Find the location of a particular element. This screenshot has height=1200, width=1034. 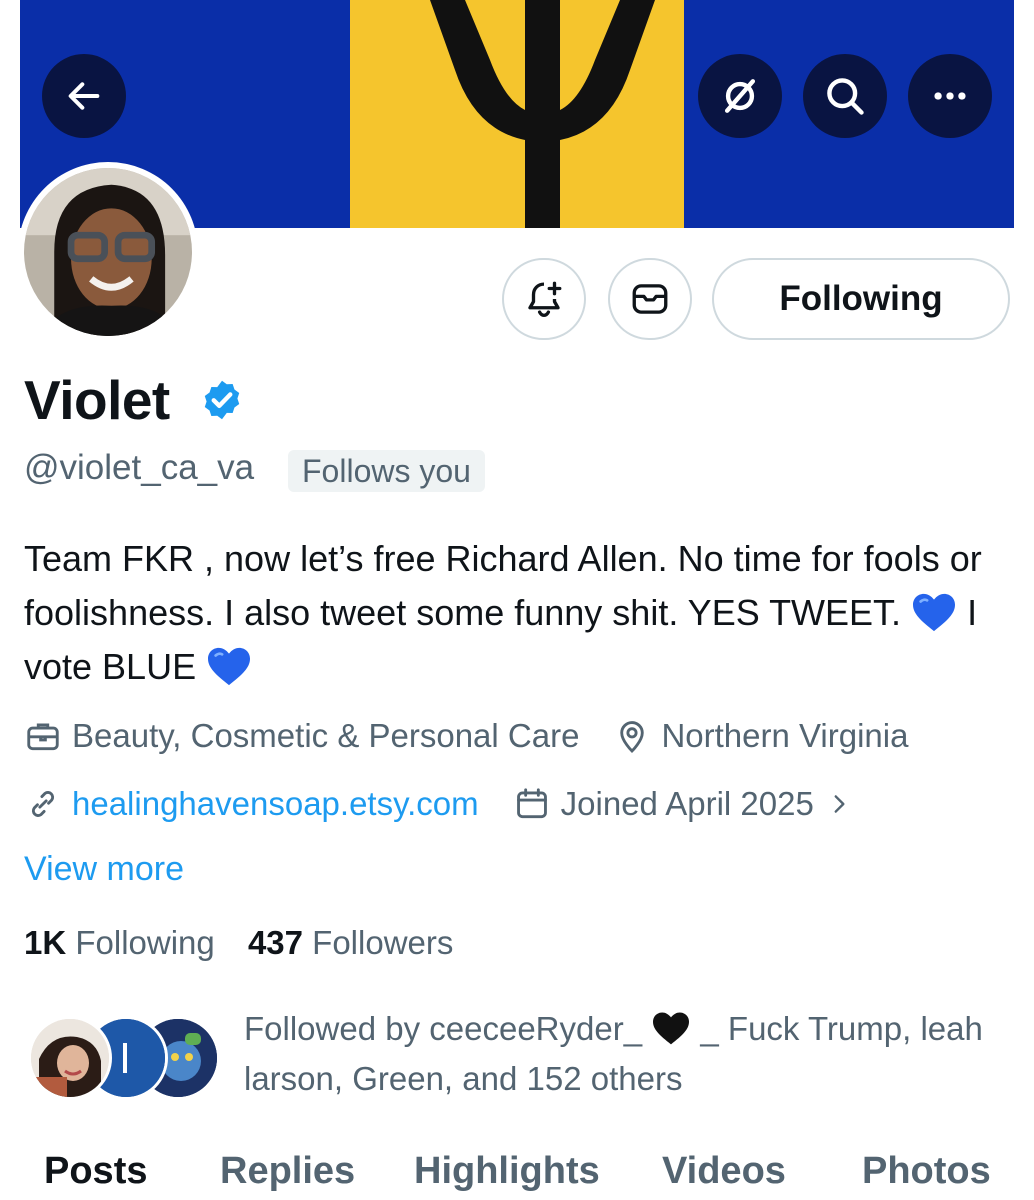

follower-avatar-image is located at coordinates (70, 1058).